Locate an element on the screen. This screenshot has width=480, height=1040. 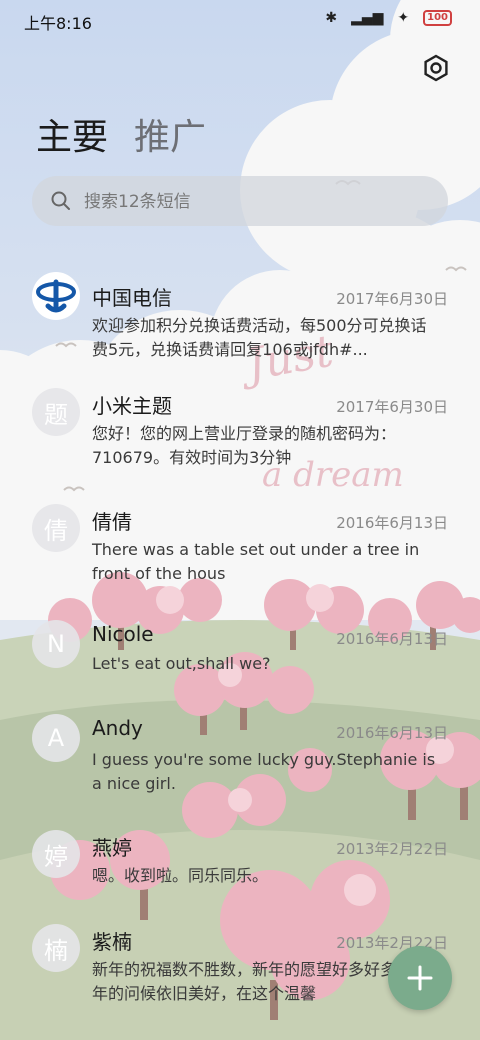
message-sender: 中国电信 is located at coordinates (132, 298).